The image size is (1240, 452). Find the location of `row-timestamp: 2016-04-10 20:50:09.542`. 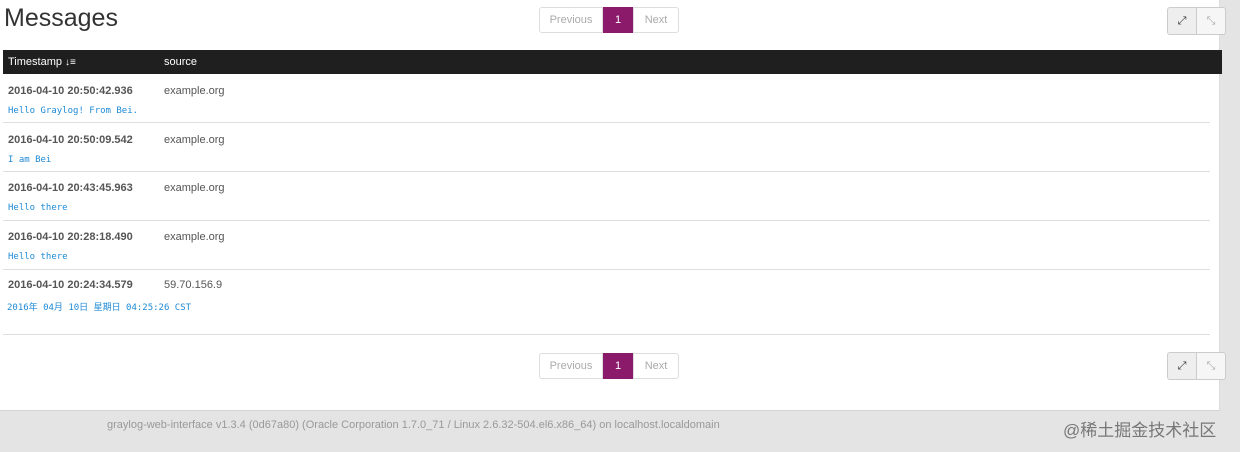

row-timestamp: 2016-04-10 20:50:09.542 is located at coordinates (70, 140).